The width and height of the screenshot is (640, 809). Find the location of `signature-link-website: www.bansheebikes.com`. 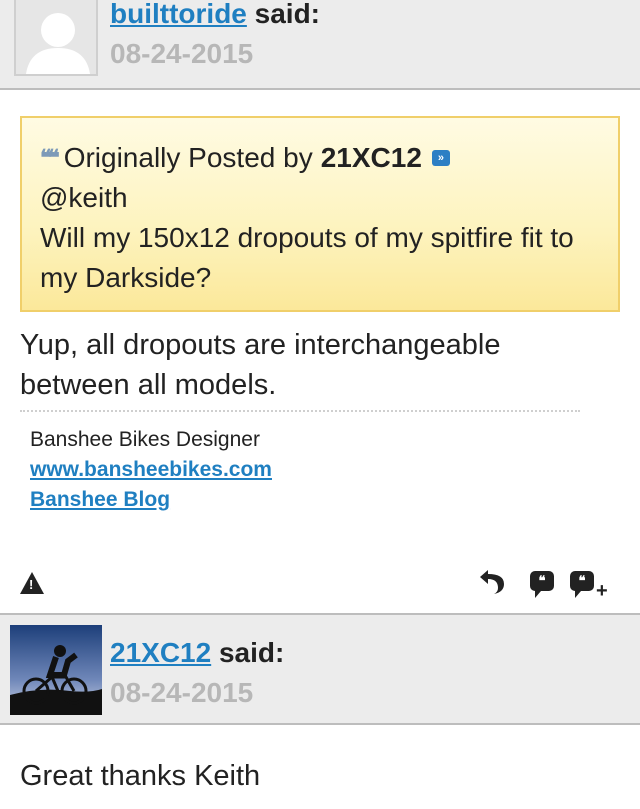

signature-link-website: www.bansheebikes.com is located at coordinates (151, 470).